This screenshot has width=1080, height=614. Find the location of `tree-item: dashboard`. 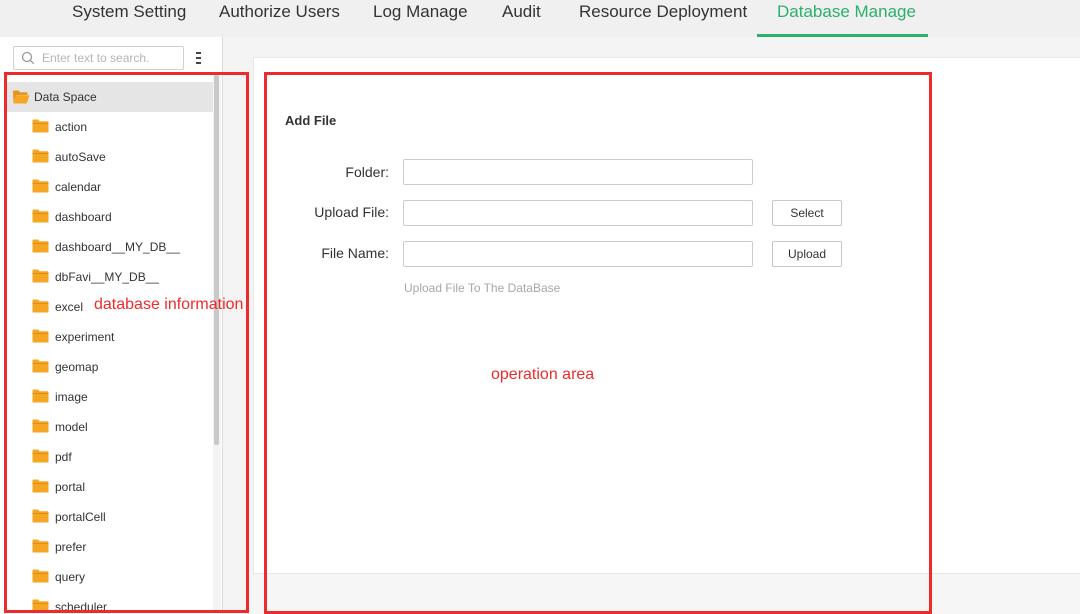

tree-item: dashboard is located at coordinates (106, 217).